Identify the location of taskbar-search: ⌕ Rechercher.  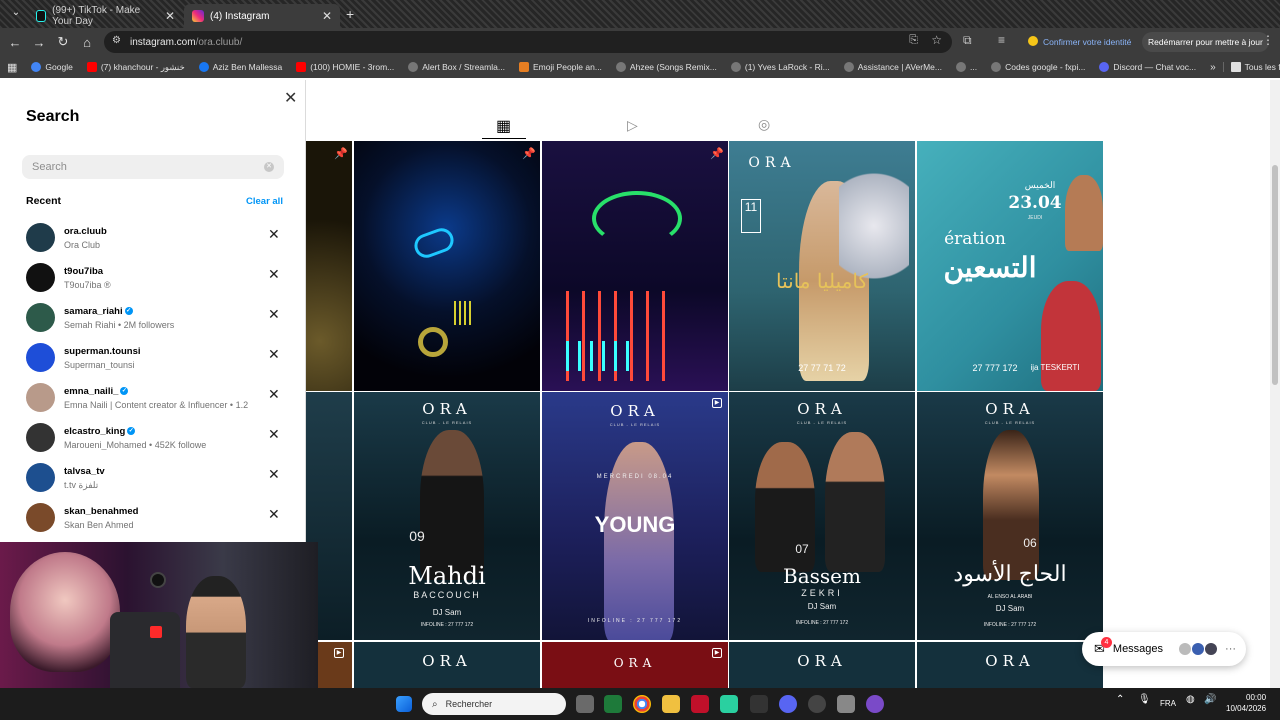
(494, 704).